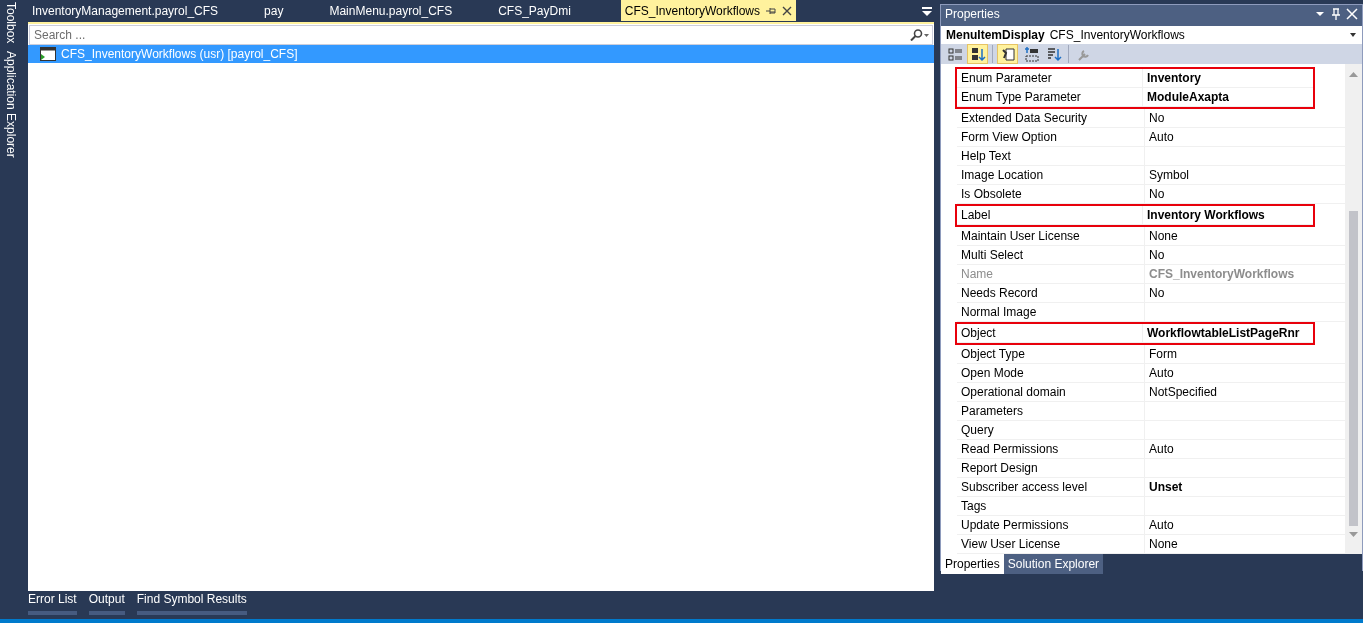  What do you see at coordinates (11, 105) in the screenshot?
I see `side-tab: Application Explorer` at bounding box center [11, 105].